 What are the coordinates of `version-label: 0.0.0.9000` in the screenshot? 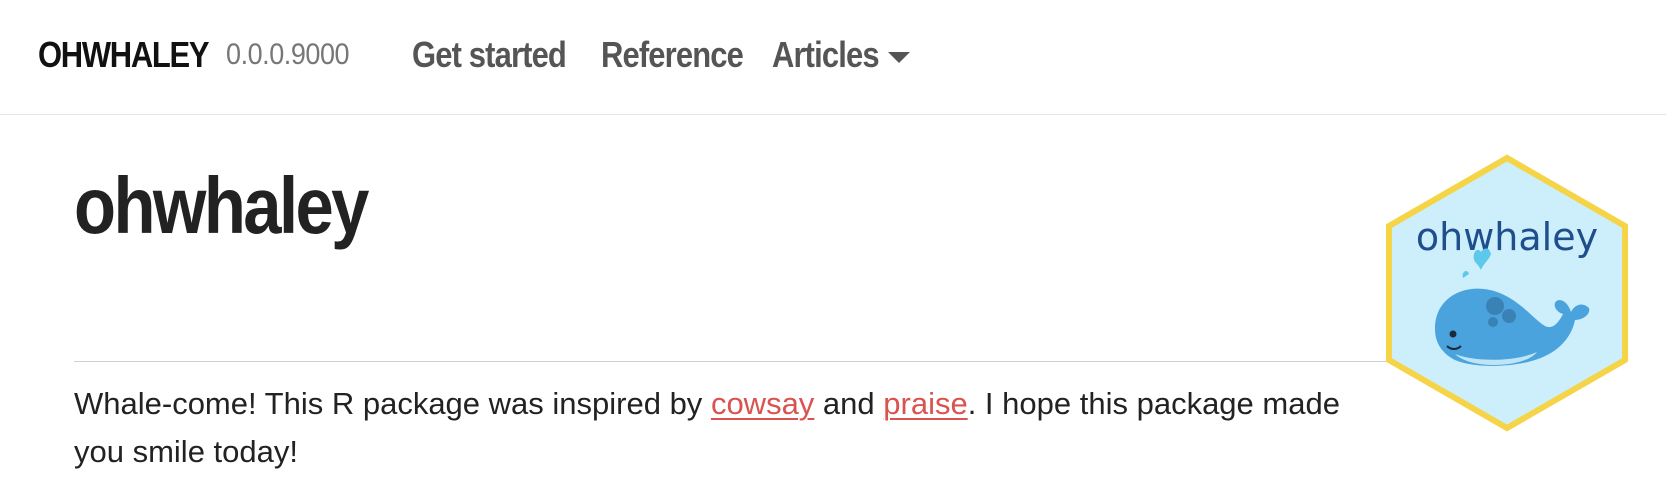 It's located at (288, 54).